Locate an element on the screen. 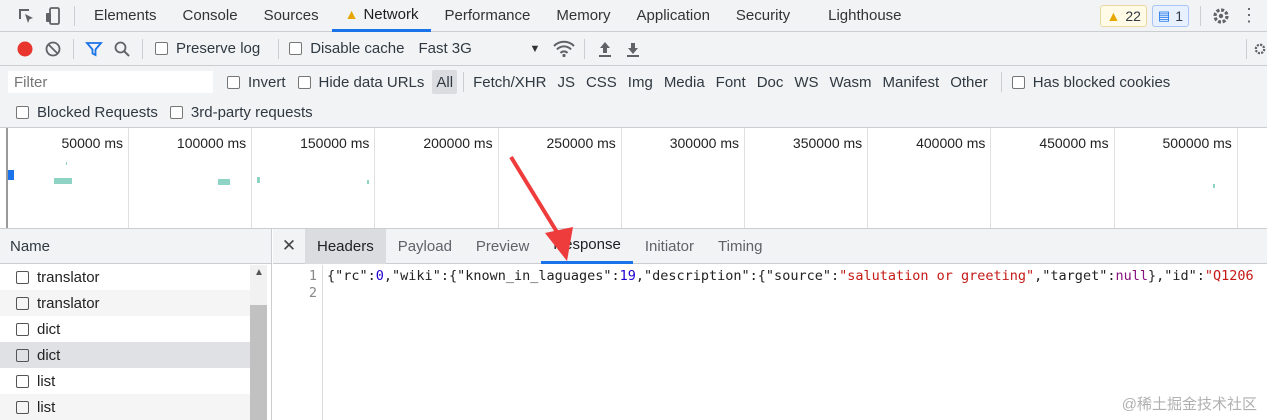  warnings-badge: ▲ 22 is located at coordinates (1123, 15).